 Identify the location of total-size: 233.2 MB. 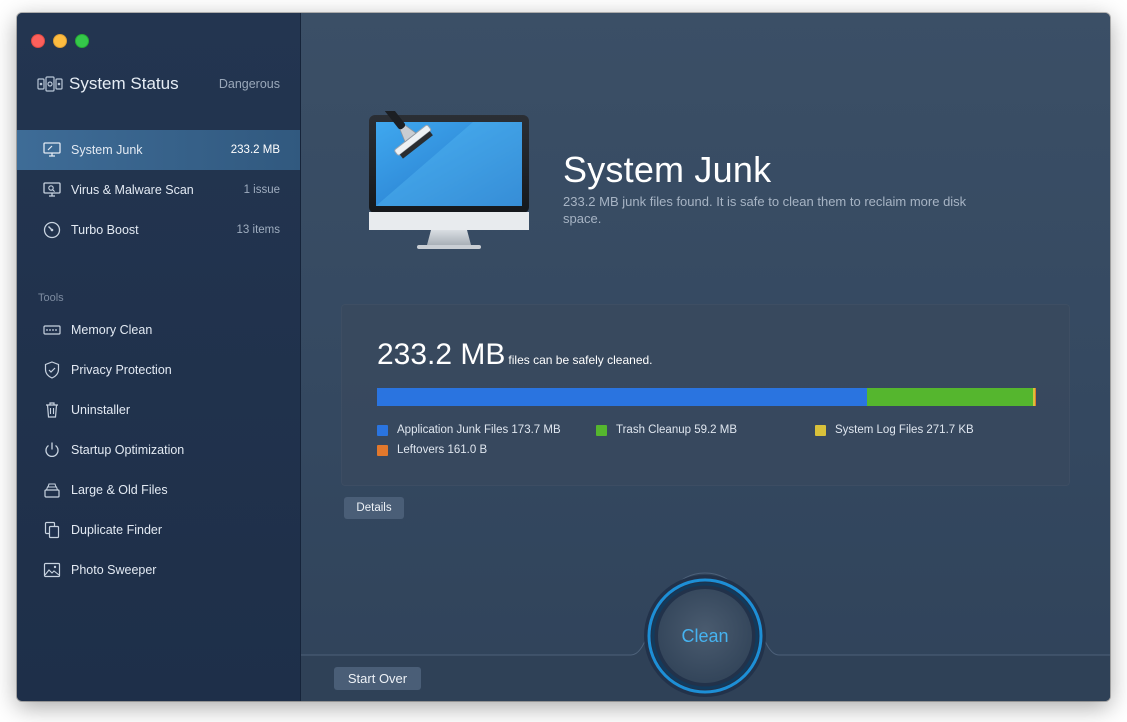
(441, 354).